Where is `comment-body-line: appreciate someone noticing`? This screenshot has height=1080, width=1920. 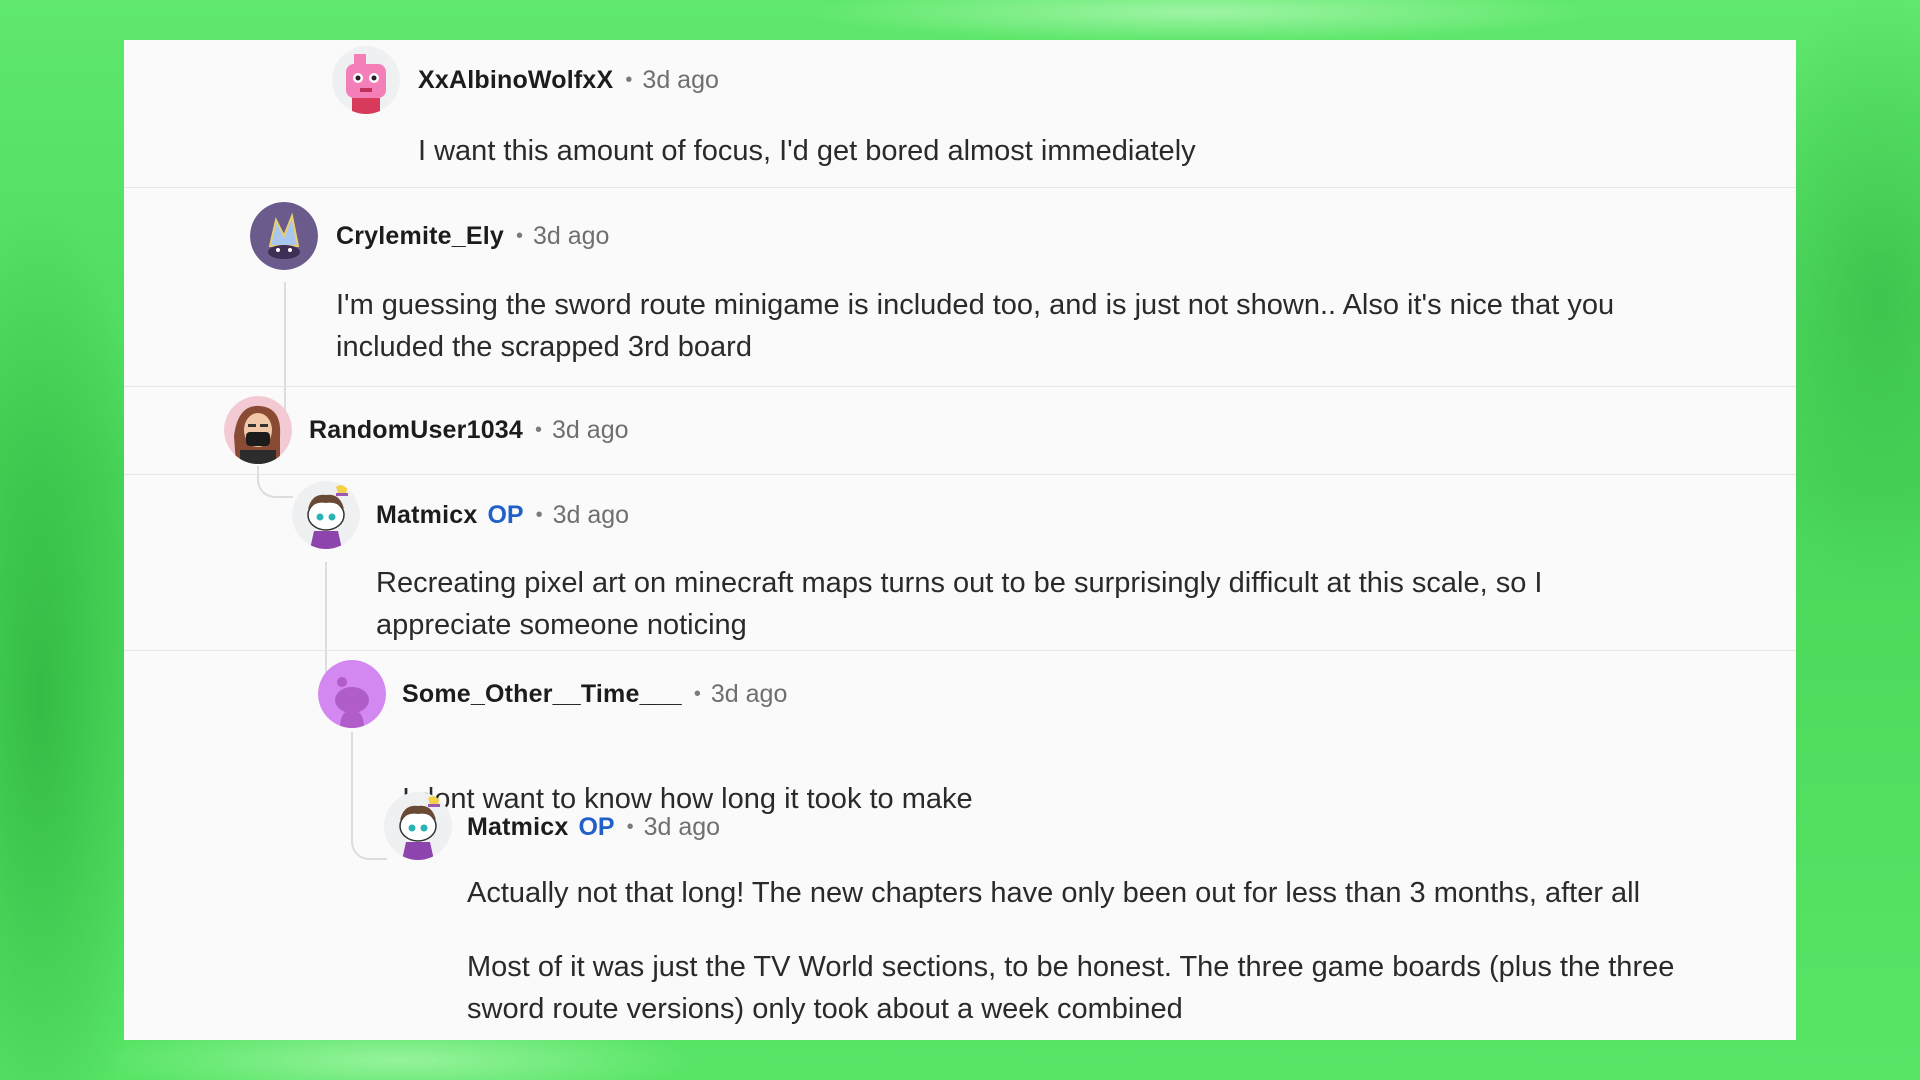 comment-body-line: appreciate someone noticing is located at coordinates (561, 625).